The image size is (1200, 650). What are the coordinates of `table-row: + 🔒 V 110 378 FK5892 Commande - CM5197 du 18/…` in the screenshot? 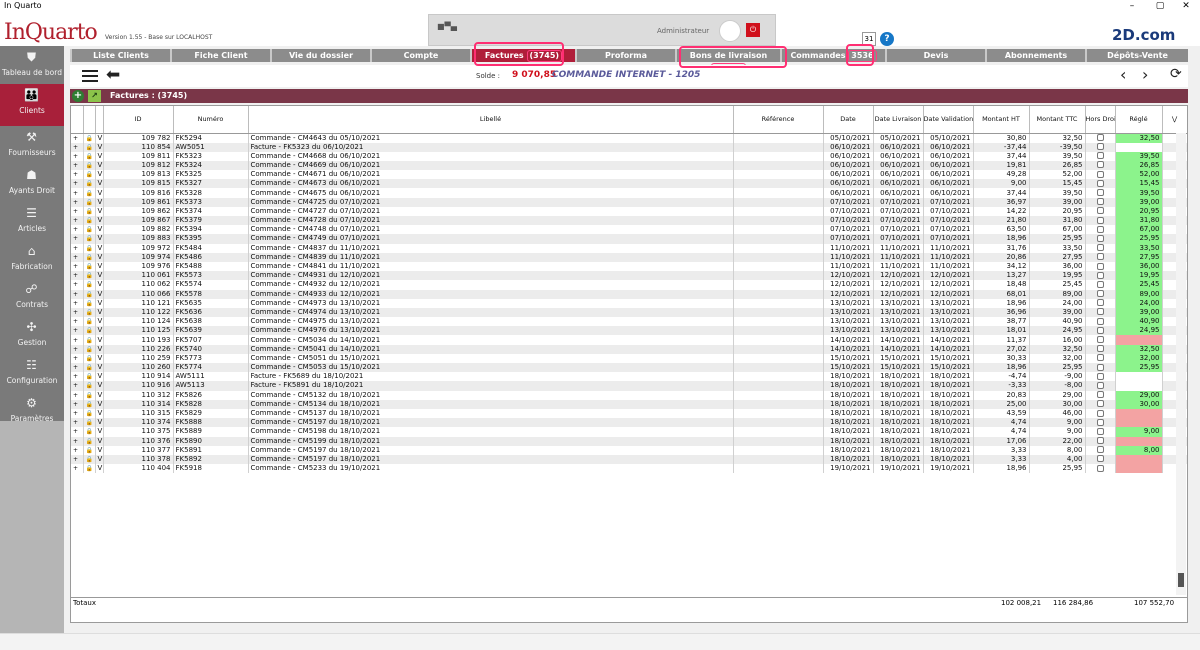 It's located at (629, 459).